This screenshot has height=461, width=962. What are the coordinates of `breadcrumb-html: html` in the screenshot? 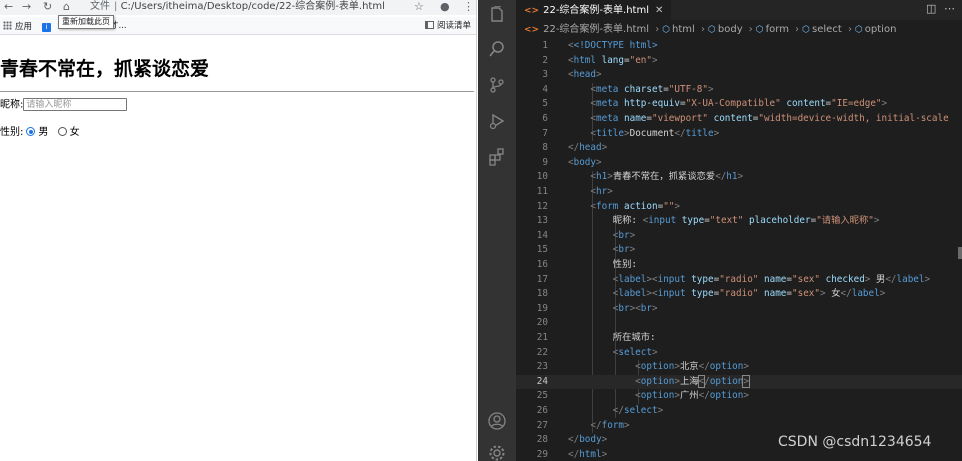 It's located at (683, 29).